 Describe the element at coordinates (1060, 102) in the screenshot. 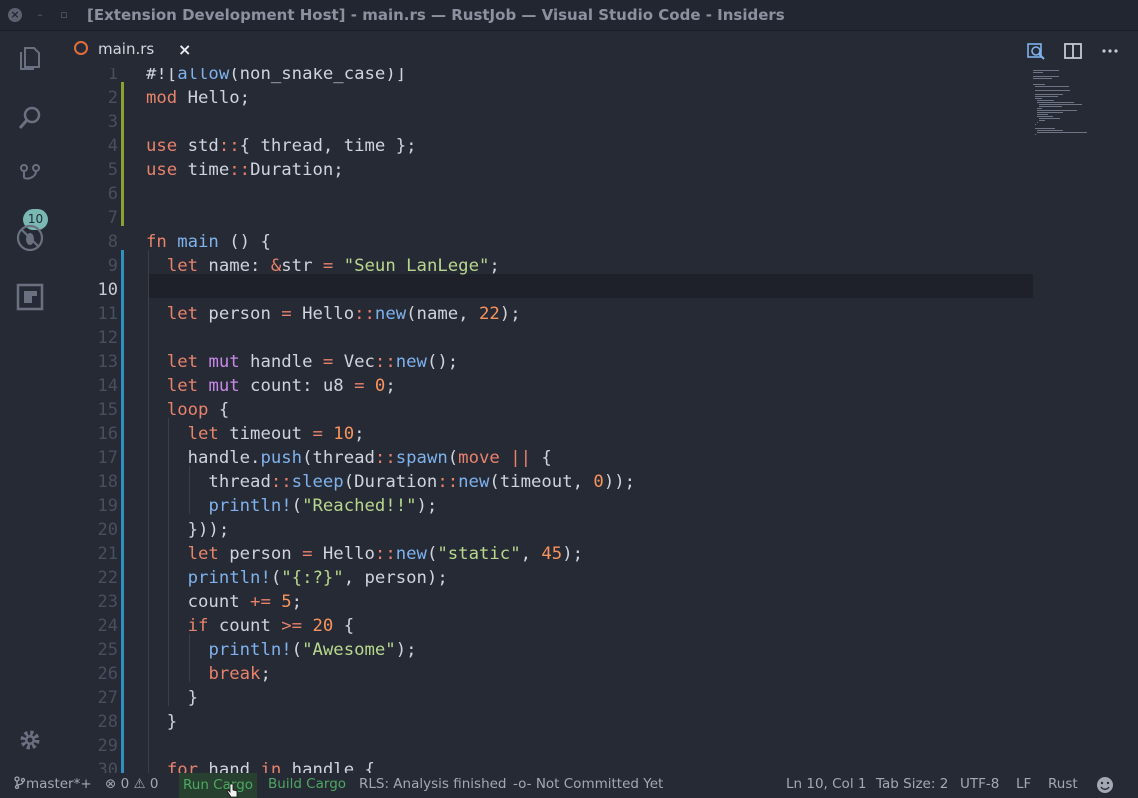

I see `minimap-preview` at that location.